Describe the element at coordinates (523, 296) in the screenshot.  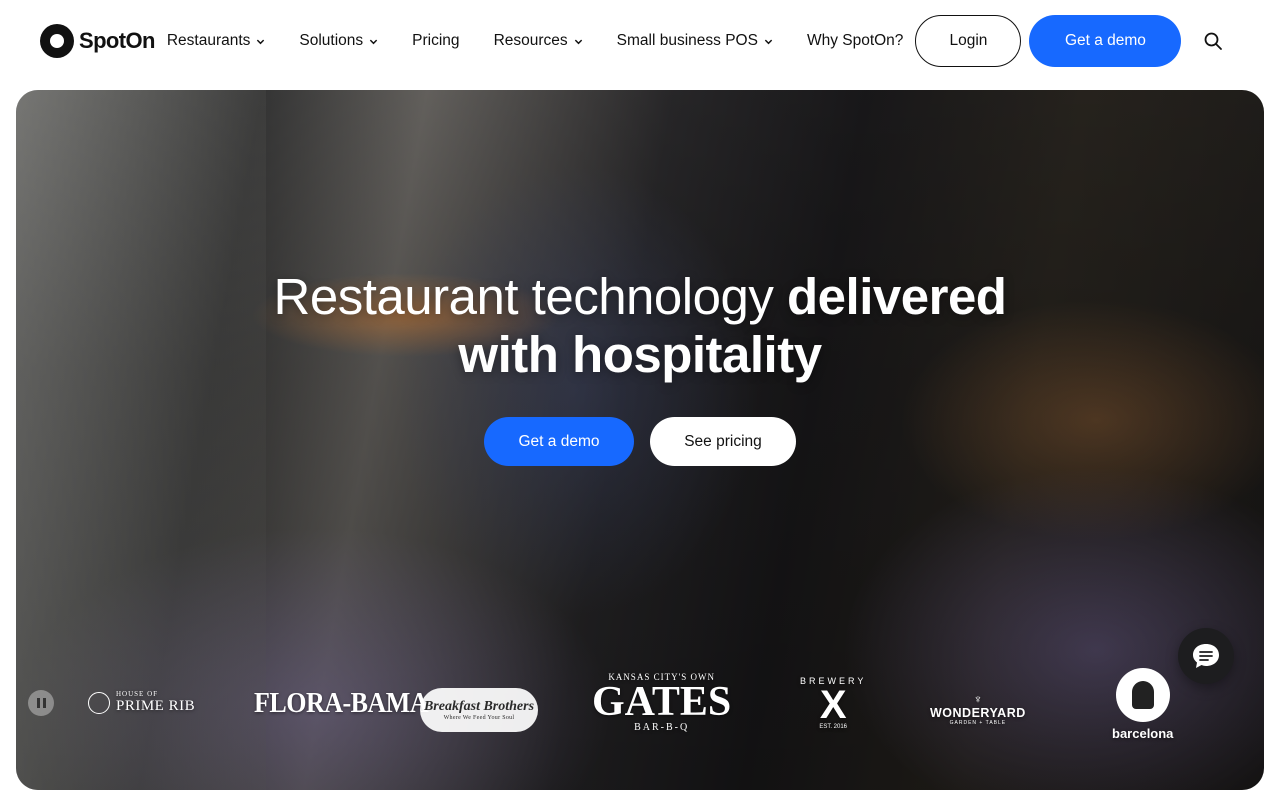
I see `hero-headline-light: Restaurant technology` at that location.